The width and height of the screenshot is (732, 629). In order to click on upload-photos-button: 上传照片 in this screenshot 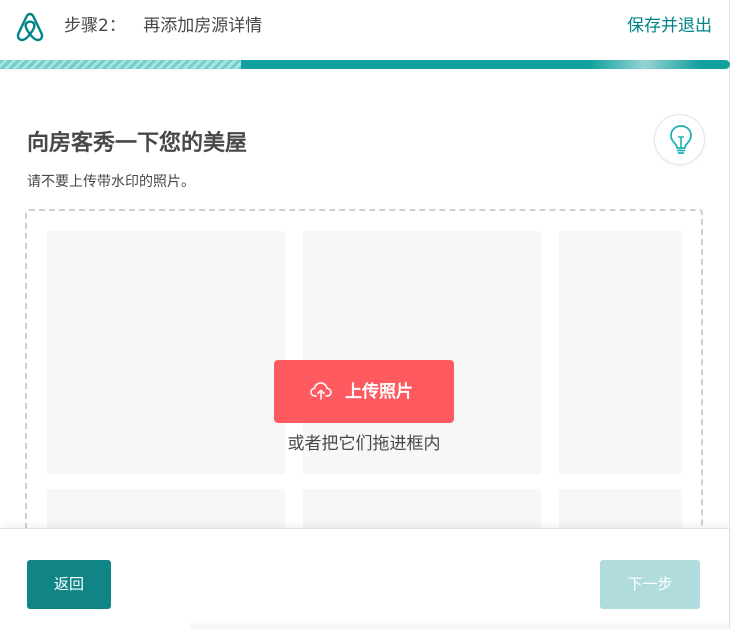, I will do `click(364, 391)`.